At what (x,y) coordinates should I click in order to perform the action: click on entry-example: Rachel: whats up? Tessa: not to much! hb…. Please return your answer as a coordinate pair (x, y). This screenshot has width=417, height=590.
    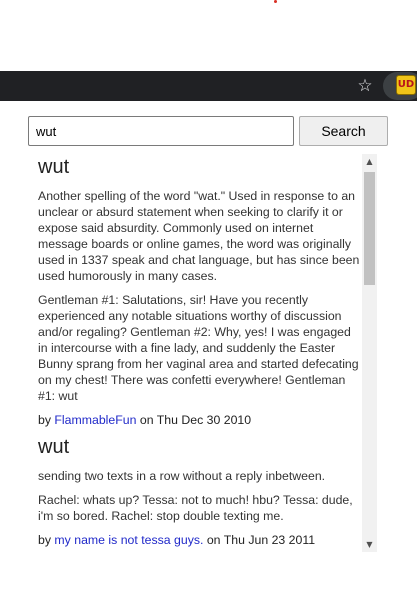
    Looking at the image, I should click on (195, 508).